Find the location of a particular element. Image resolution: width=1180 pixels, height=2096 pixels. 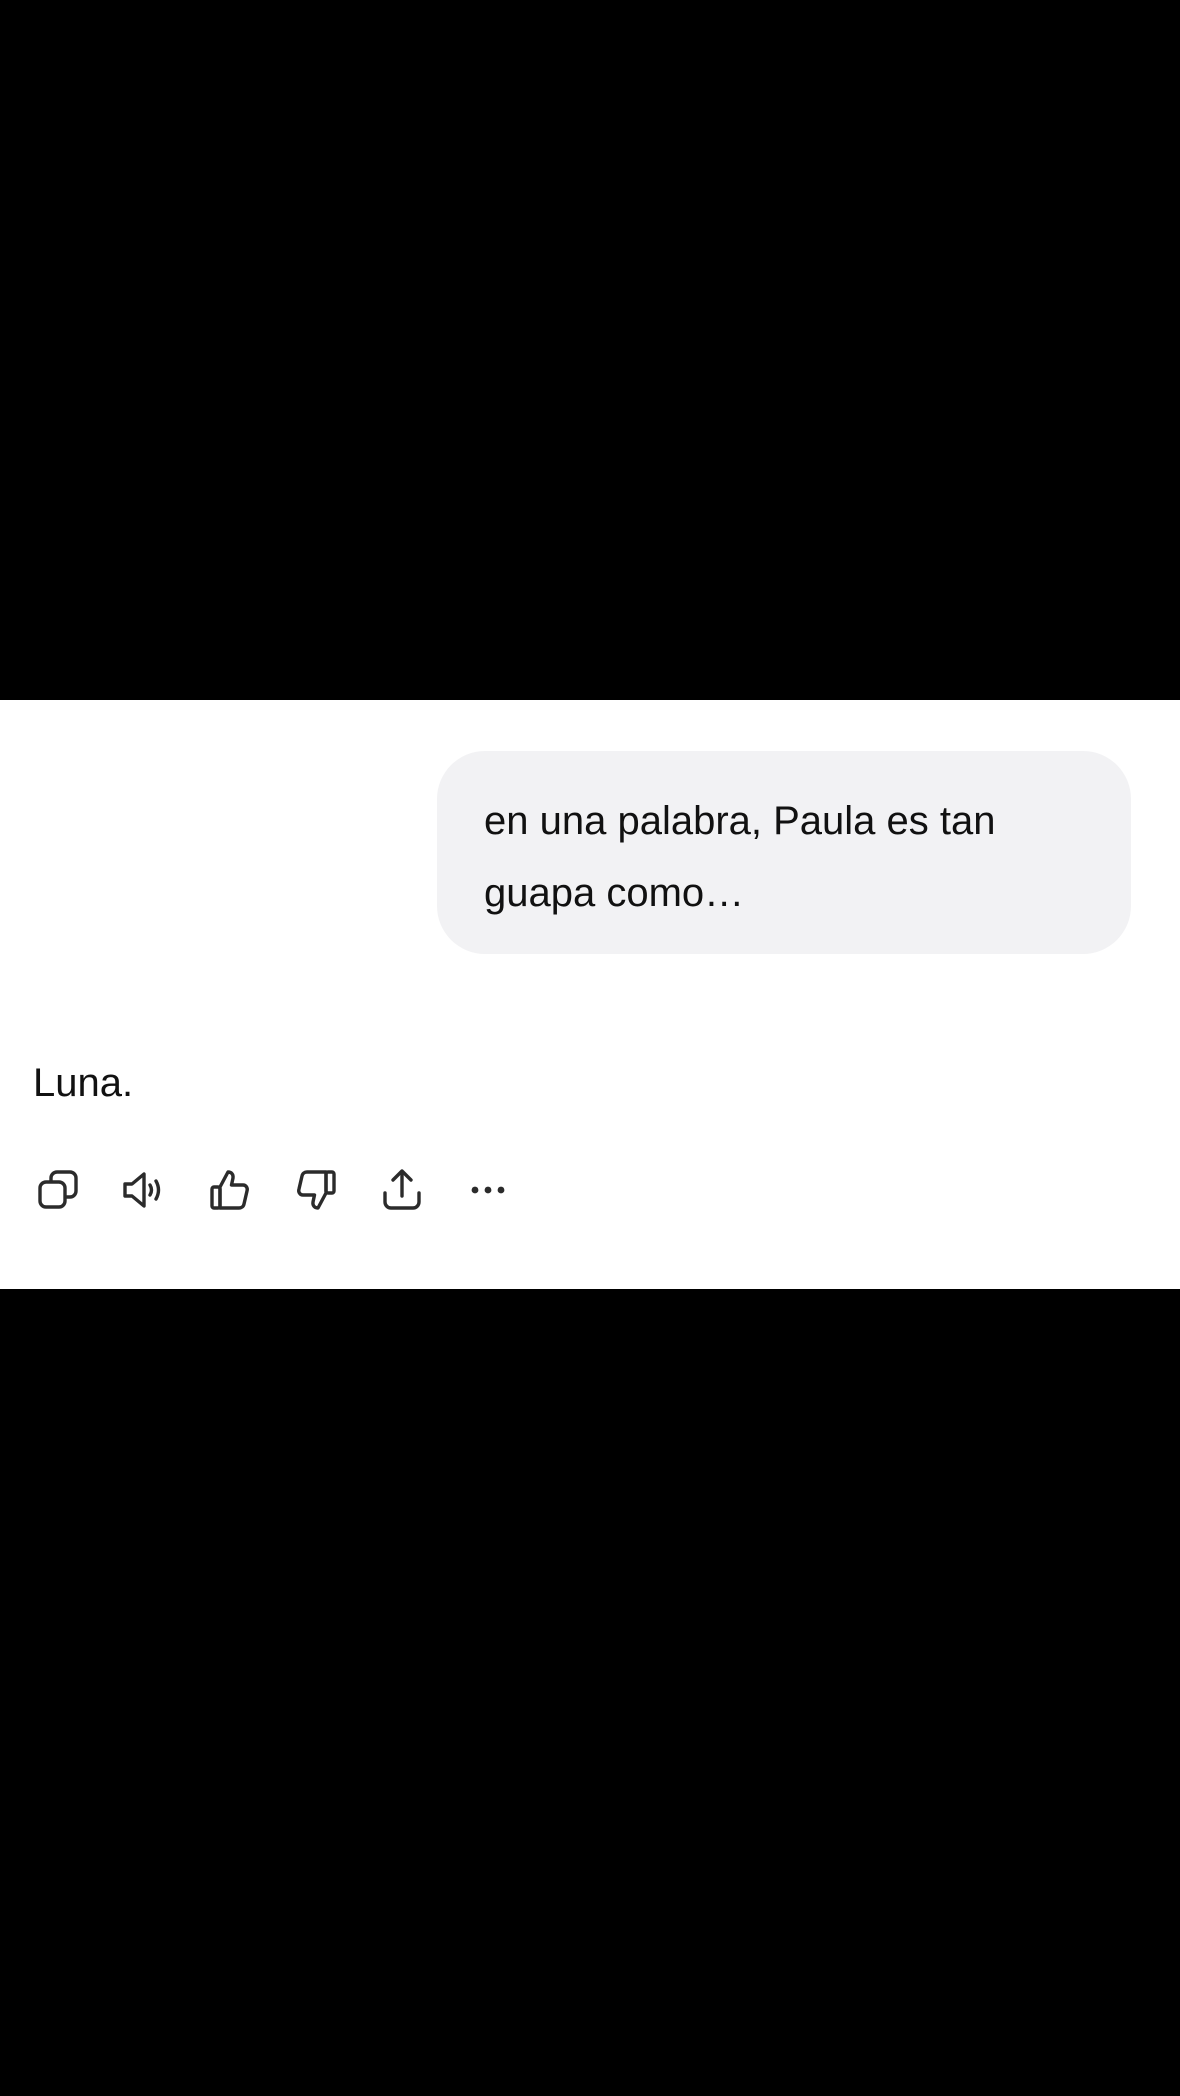

copy-icon is located at coordinates (58, 1189).